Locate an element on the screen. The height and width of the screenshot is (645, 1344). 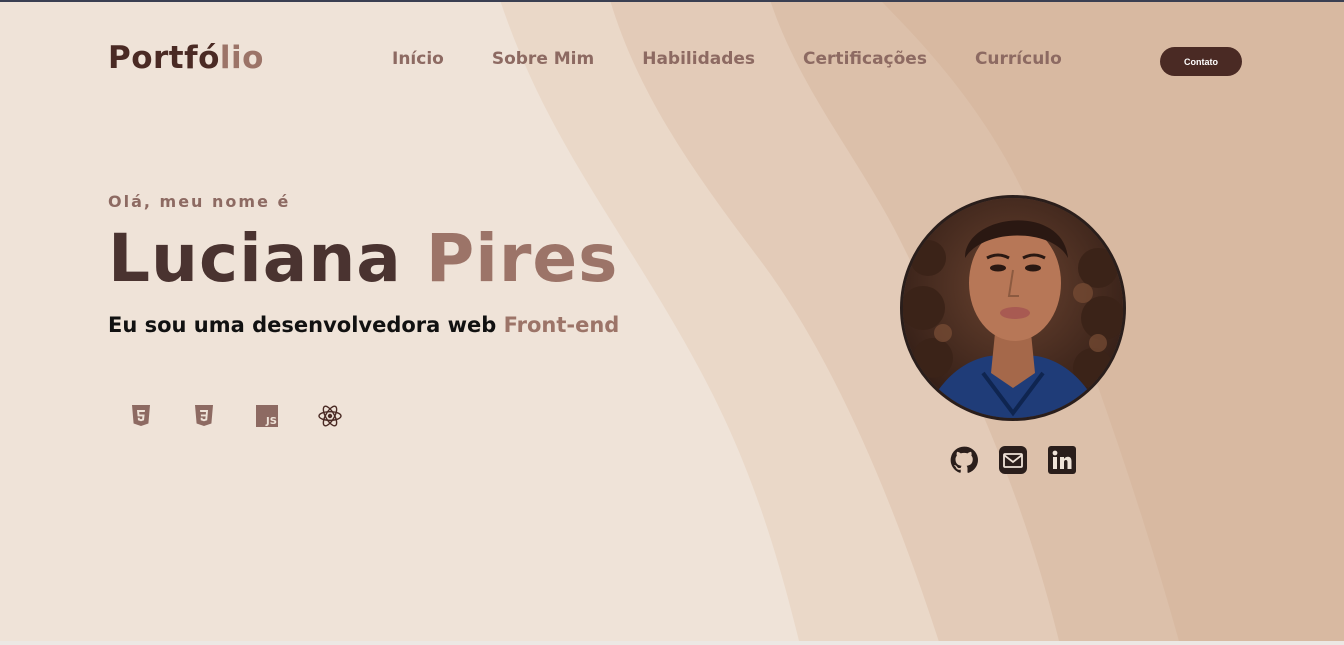
first-name: Luciana is located at coordinates (255, 258).